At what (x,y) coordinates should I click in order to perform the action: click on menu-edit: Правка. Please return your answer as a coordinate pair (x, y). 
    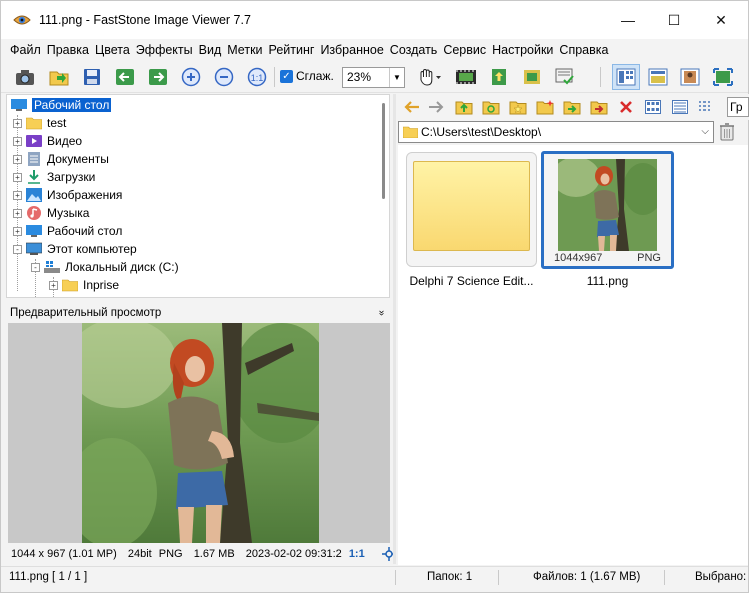
    Looking at the image, I should click on (68, 50).